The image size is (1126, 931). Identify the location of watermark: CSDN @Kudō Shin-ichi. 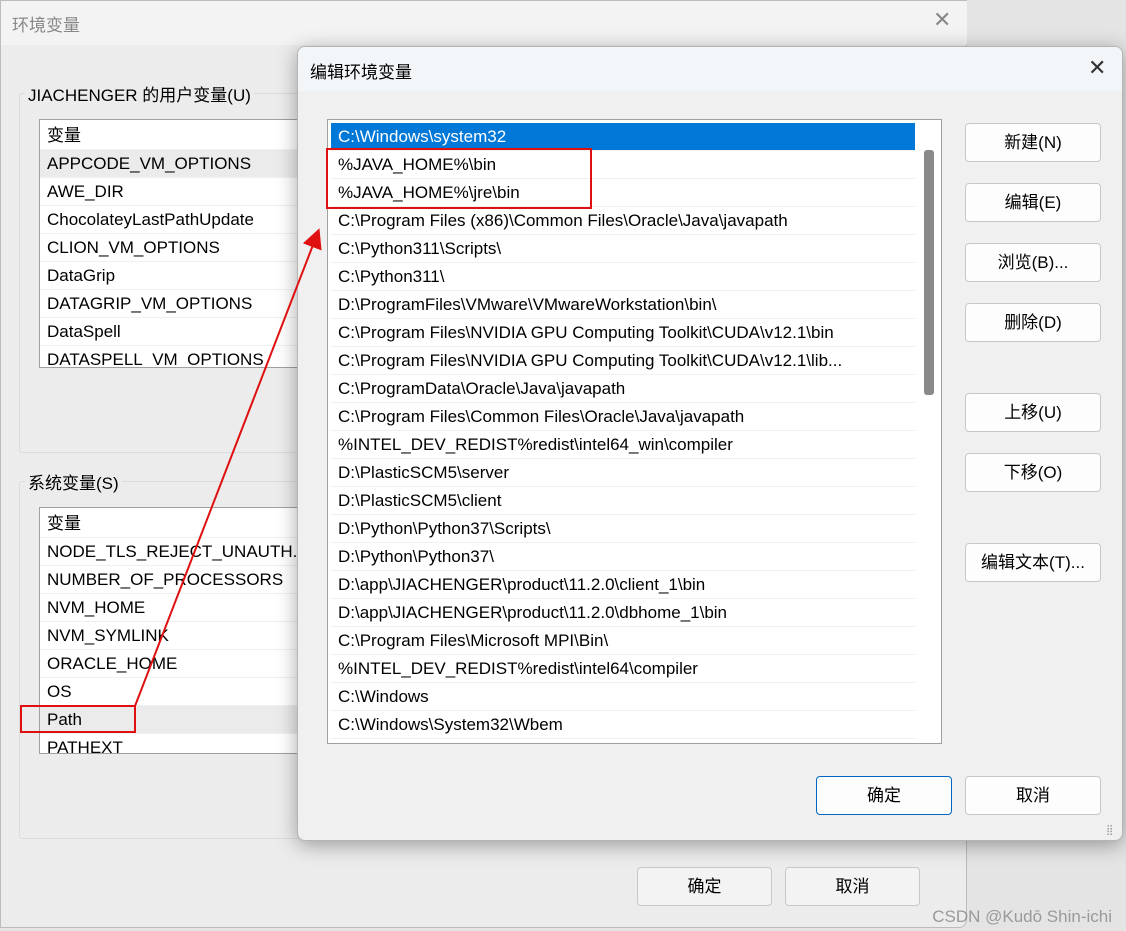
(1022, 916).